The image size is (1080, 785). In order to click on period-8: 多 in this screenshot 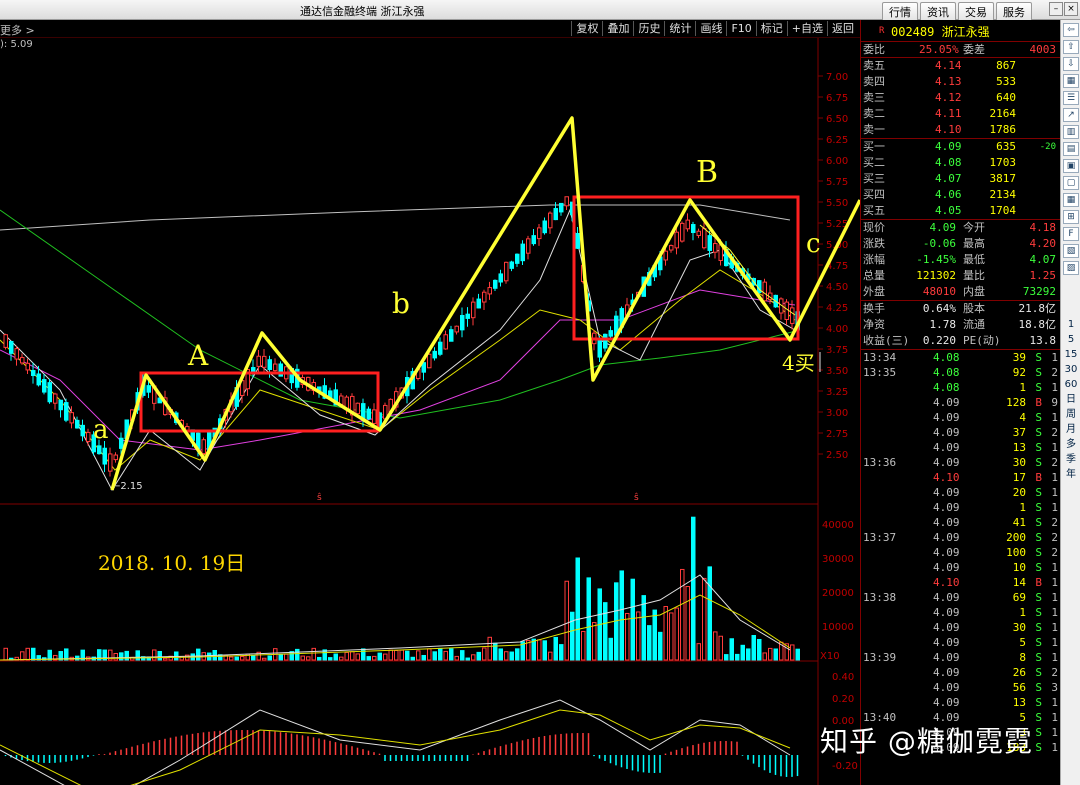, I will do `click(1070, 444)`.